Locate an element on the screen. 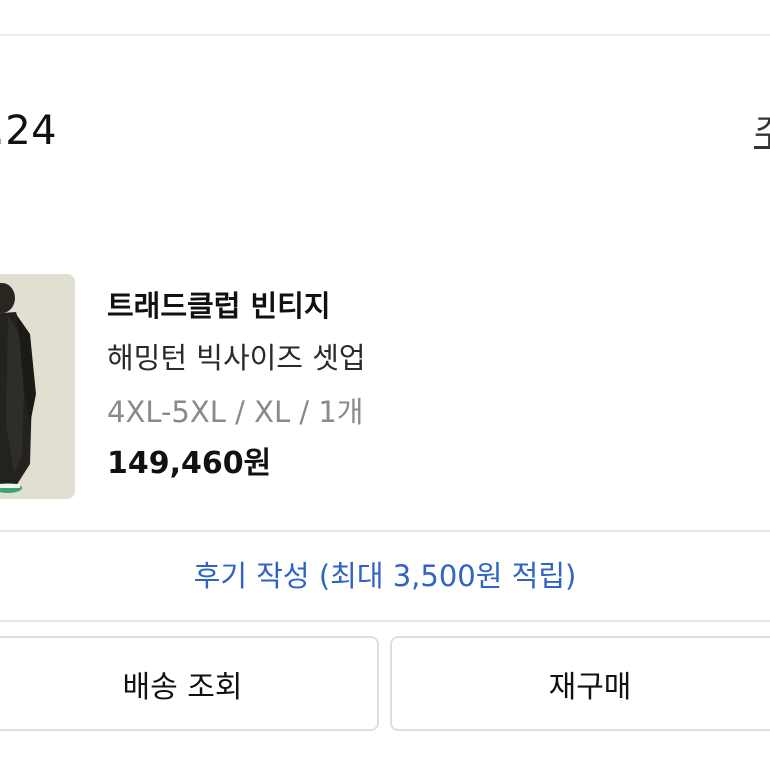 The width and height of the screenshot is (770, 770). product-price: 149,460원 is located at coordinates (189, 463).